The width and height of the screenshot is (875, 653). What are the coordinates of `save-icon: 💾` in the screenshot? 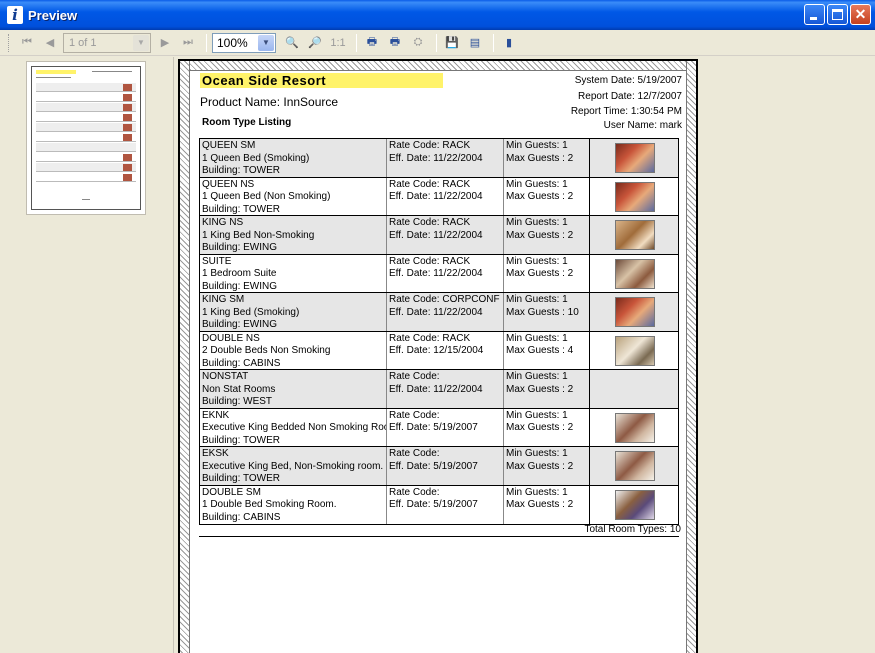 It's located at (452, 43).